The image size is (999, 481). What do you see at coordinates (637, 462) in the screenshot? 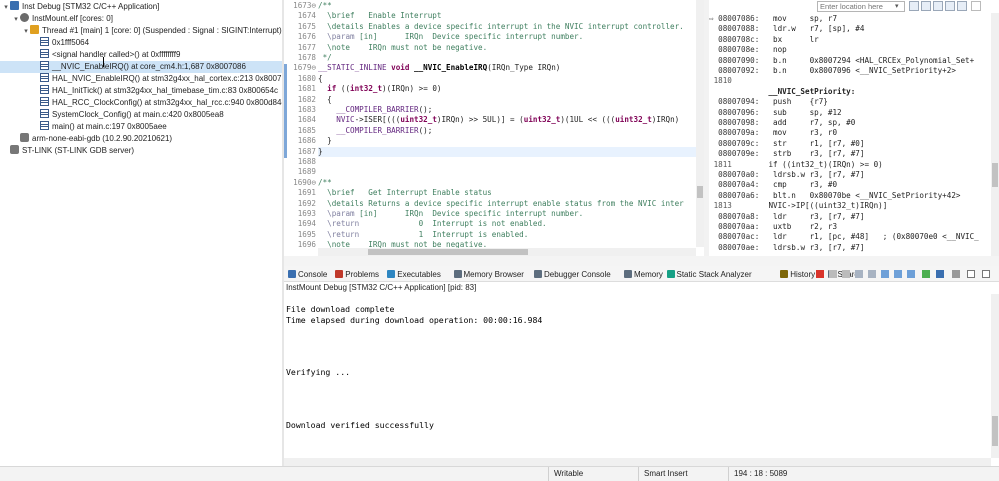
I see `console-horizontal-scrollbar` at bounding box center [637, 462].